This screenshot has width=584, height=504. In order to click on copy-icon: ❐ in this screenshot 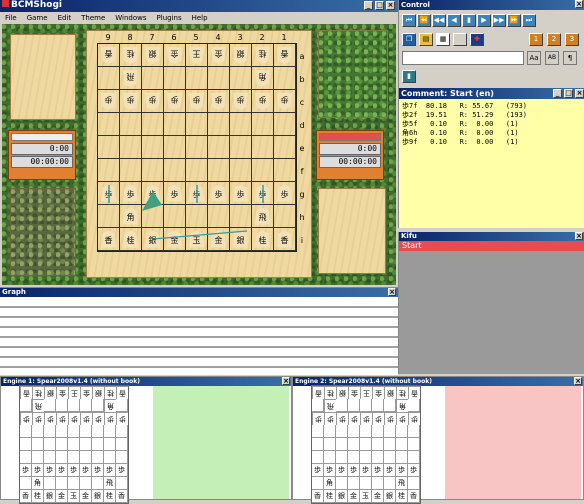, I will do `click(409, 39)`.